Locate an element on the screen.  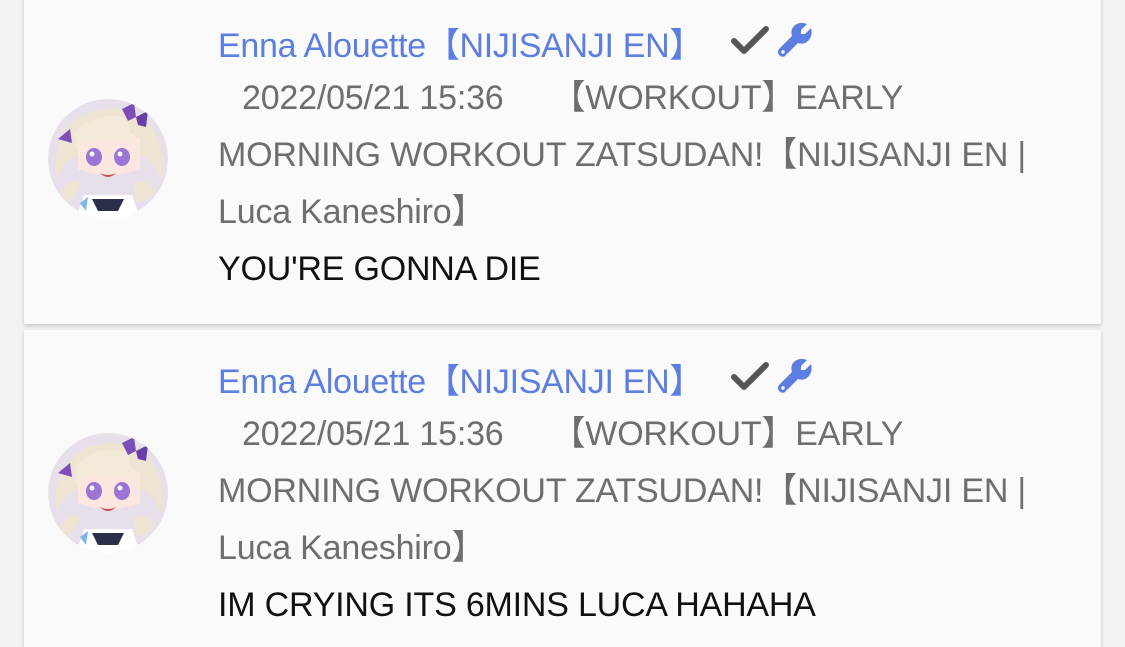
comment-message: YOU'RE GONNA DIE is located at coordinates (379, 269).